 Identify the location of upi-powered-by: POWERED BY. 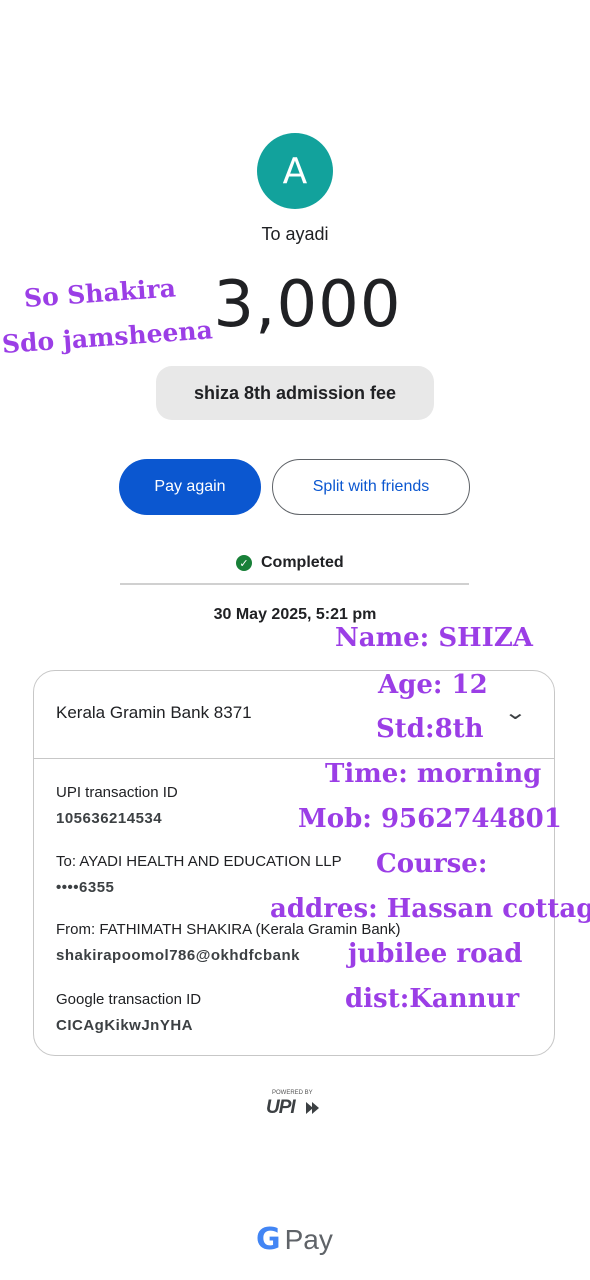
(292, 1093).